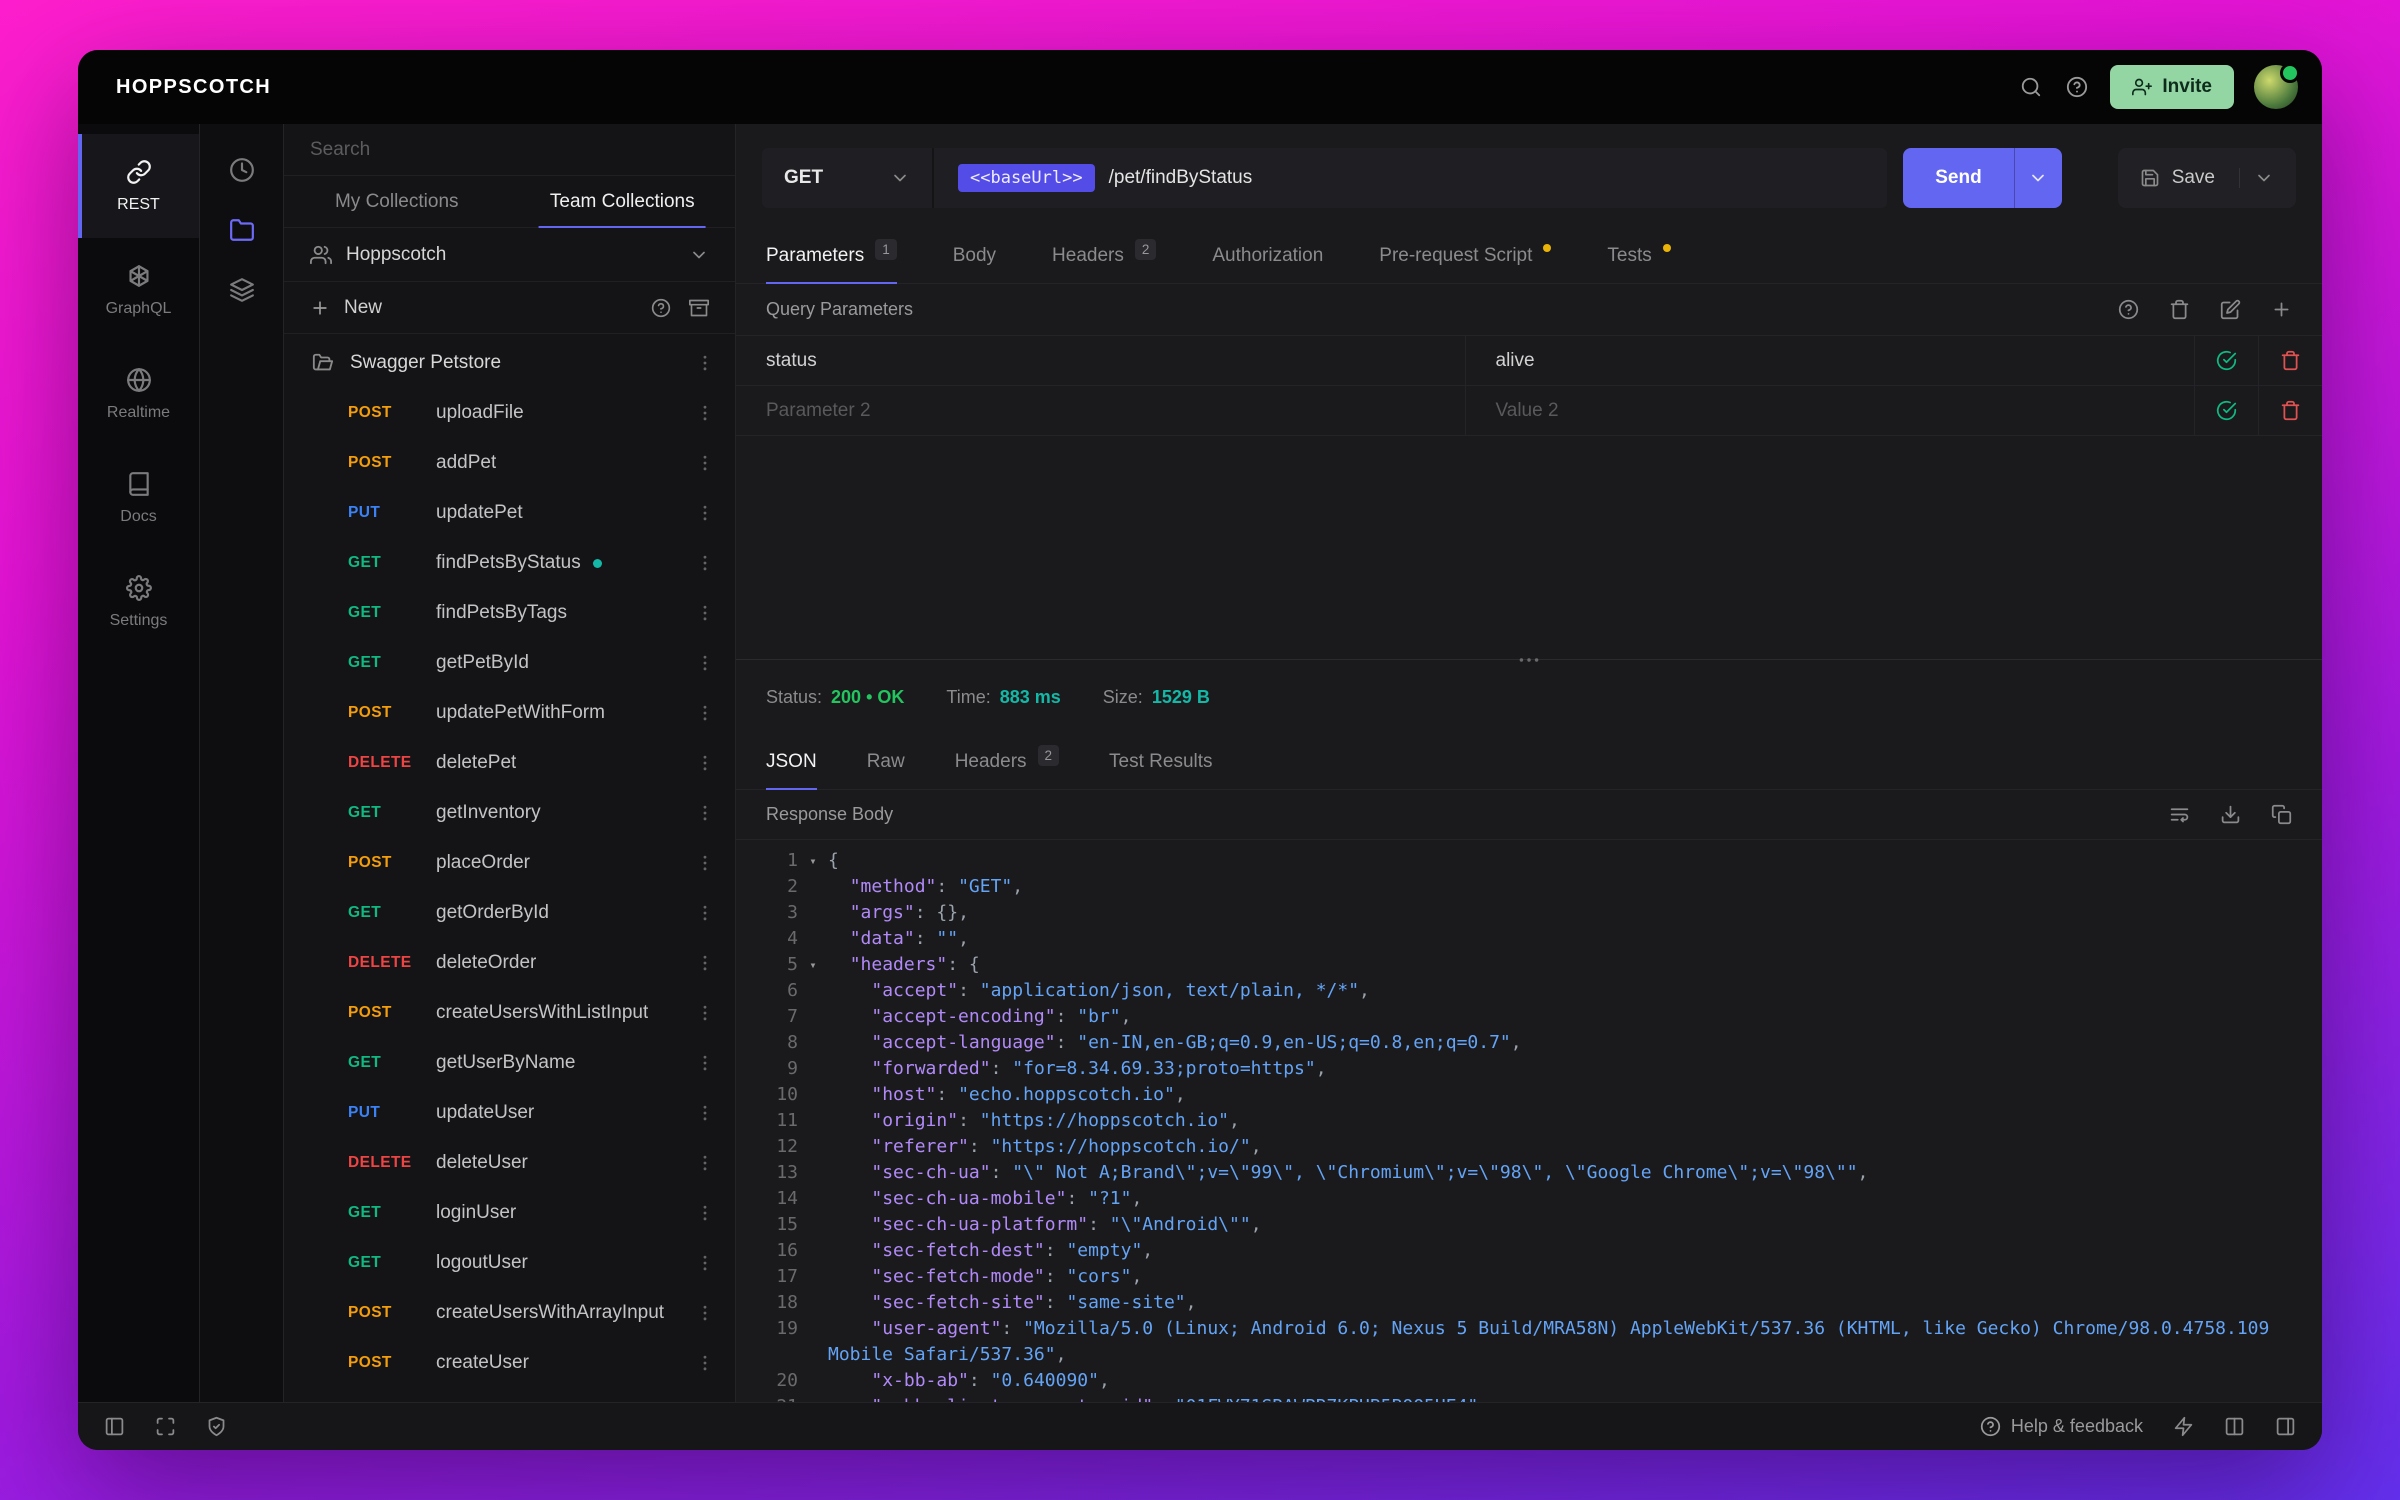  What do you see at coordinates (2172, 87) in the screenshot?
I see `invite-button: Invite` at bounding box center [2172, 87].